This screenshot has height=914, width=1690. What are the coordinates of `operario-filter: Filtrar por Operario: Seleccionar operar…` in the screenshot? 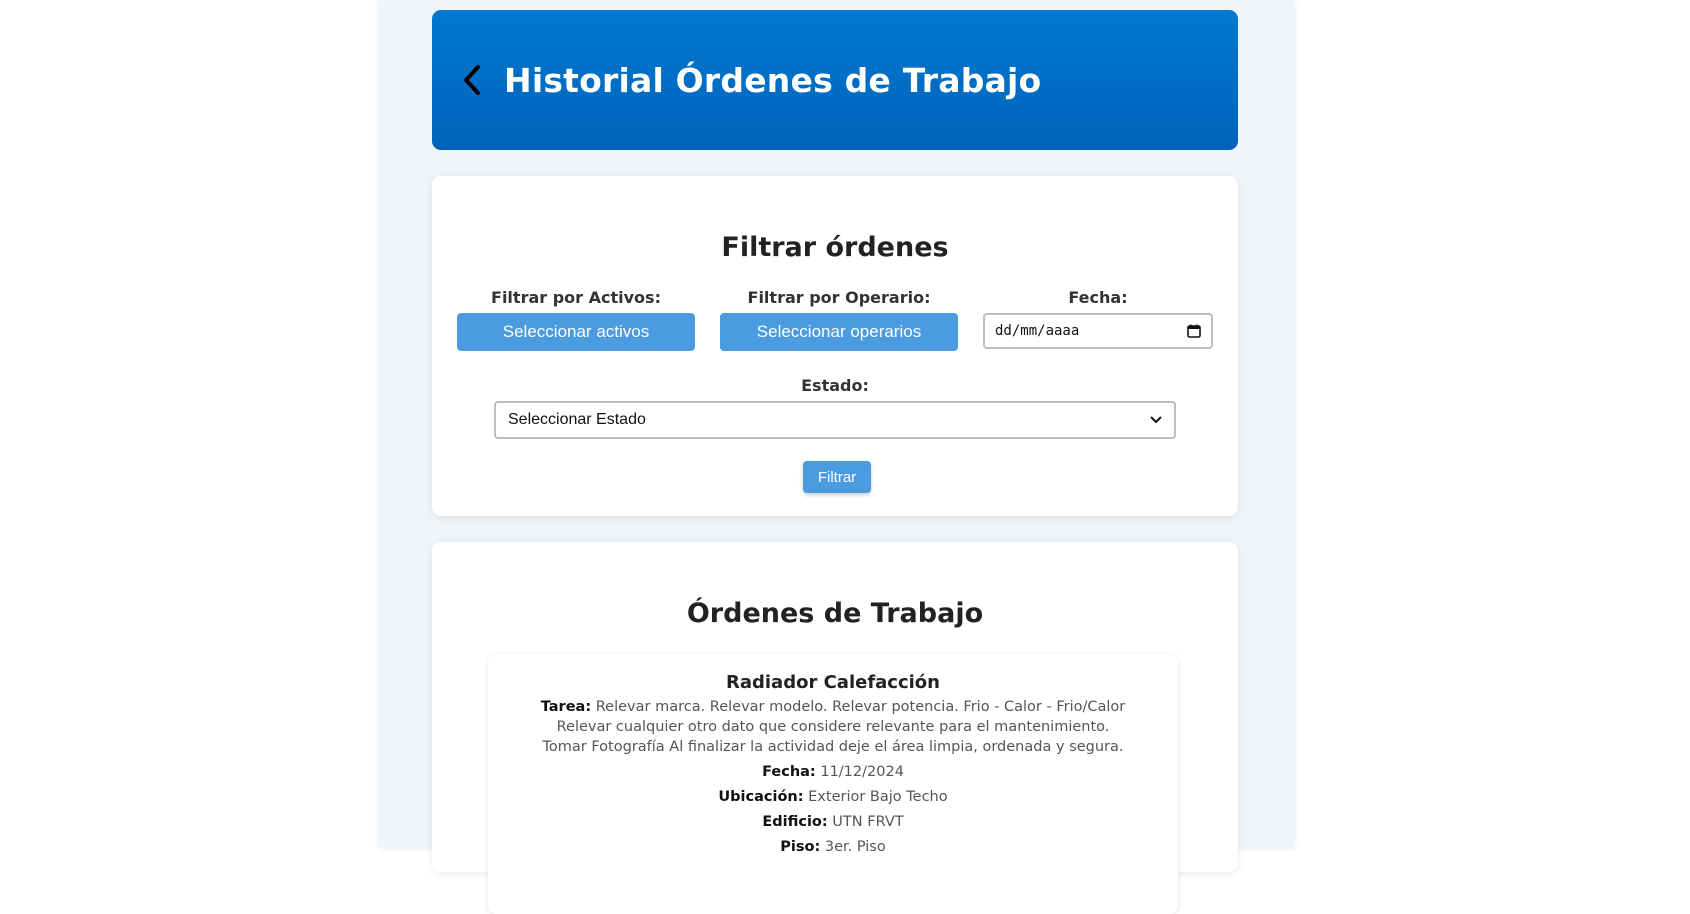 It's located at (839, 319).